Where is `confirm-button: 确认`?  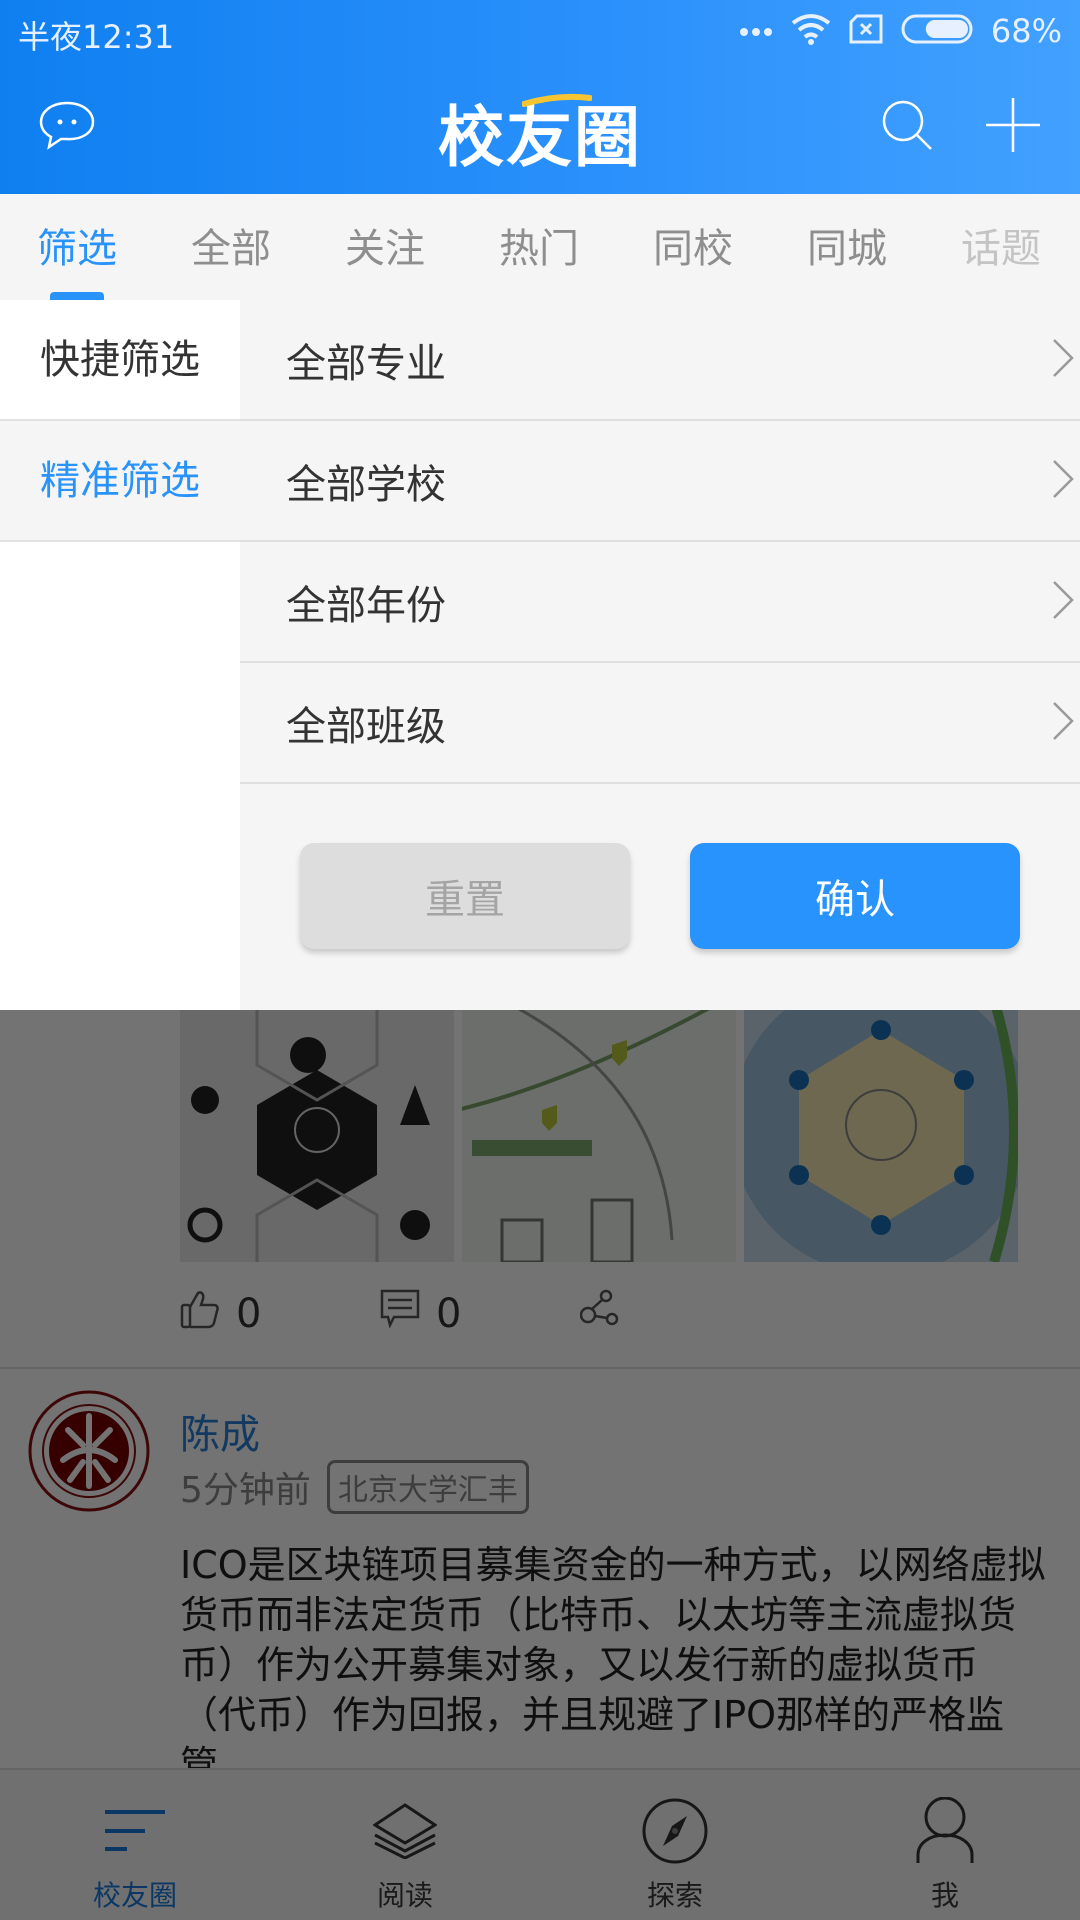
confirm-button: 确认 is located at coordinates (855, 896).